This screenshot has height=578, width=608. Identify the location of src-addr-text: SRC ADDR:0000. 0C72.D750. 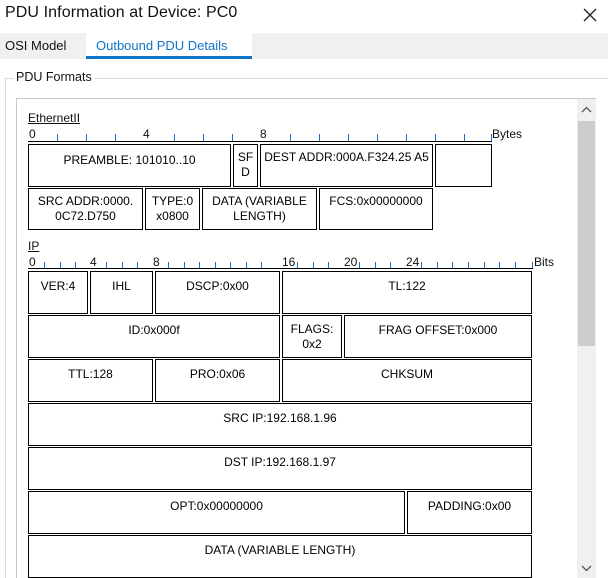
(85, 208).